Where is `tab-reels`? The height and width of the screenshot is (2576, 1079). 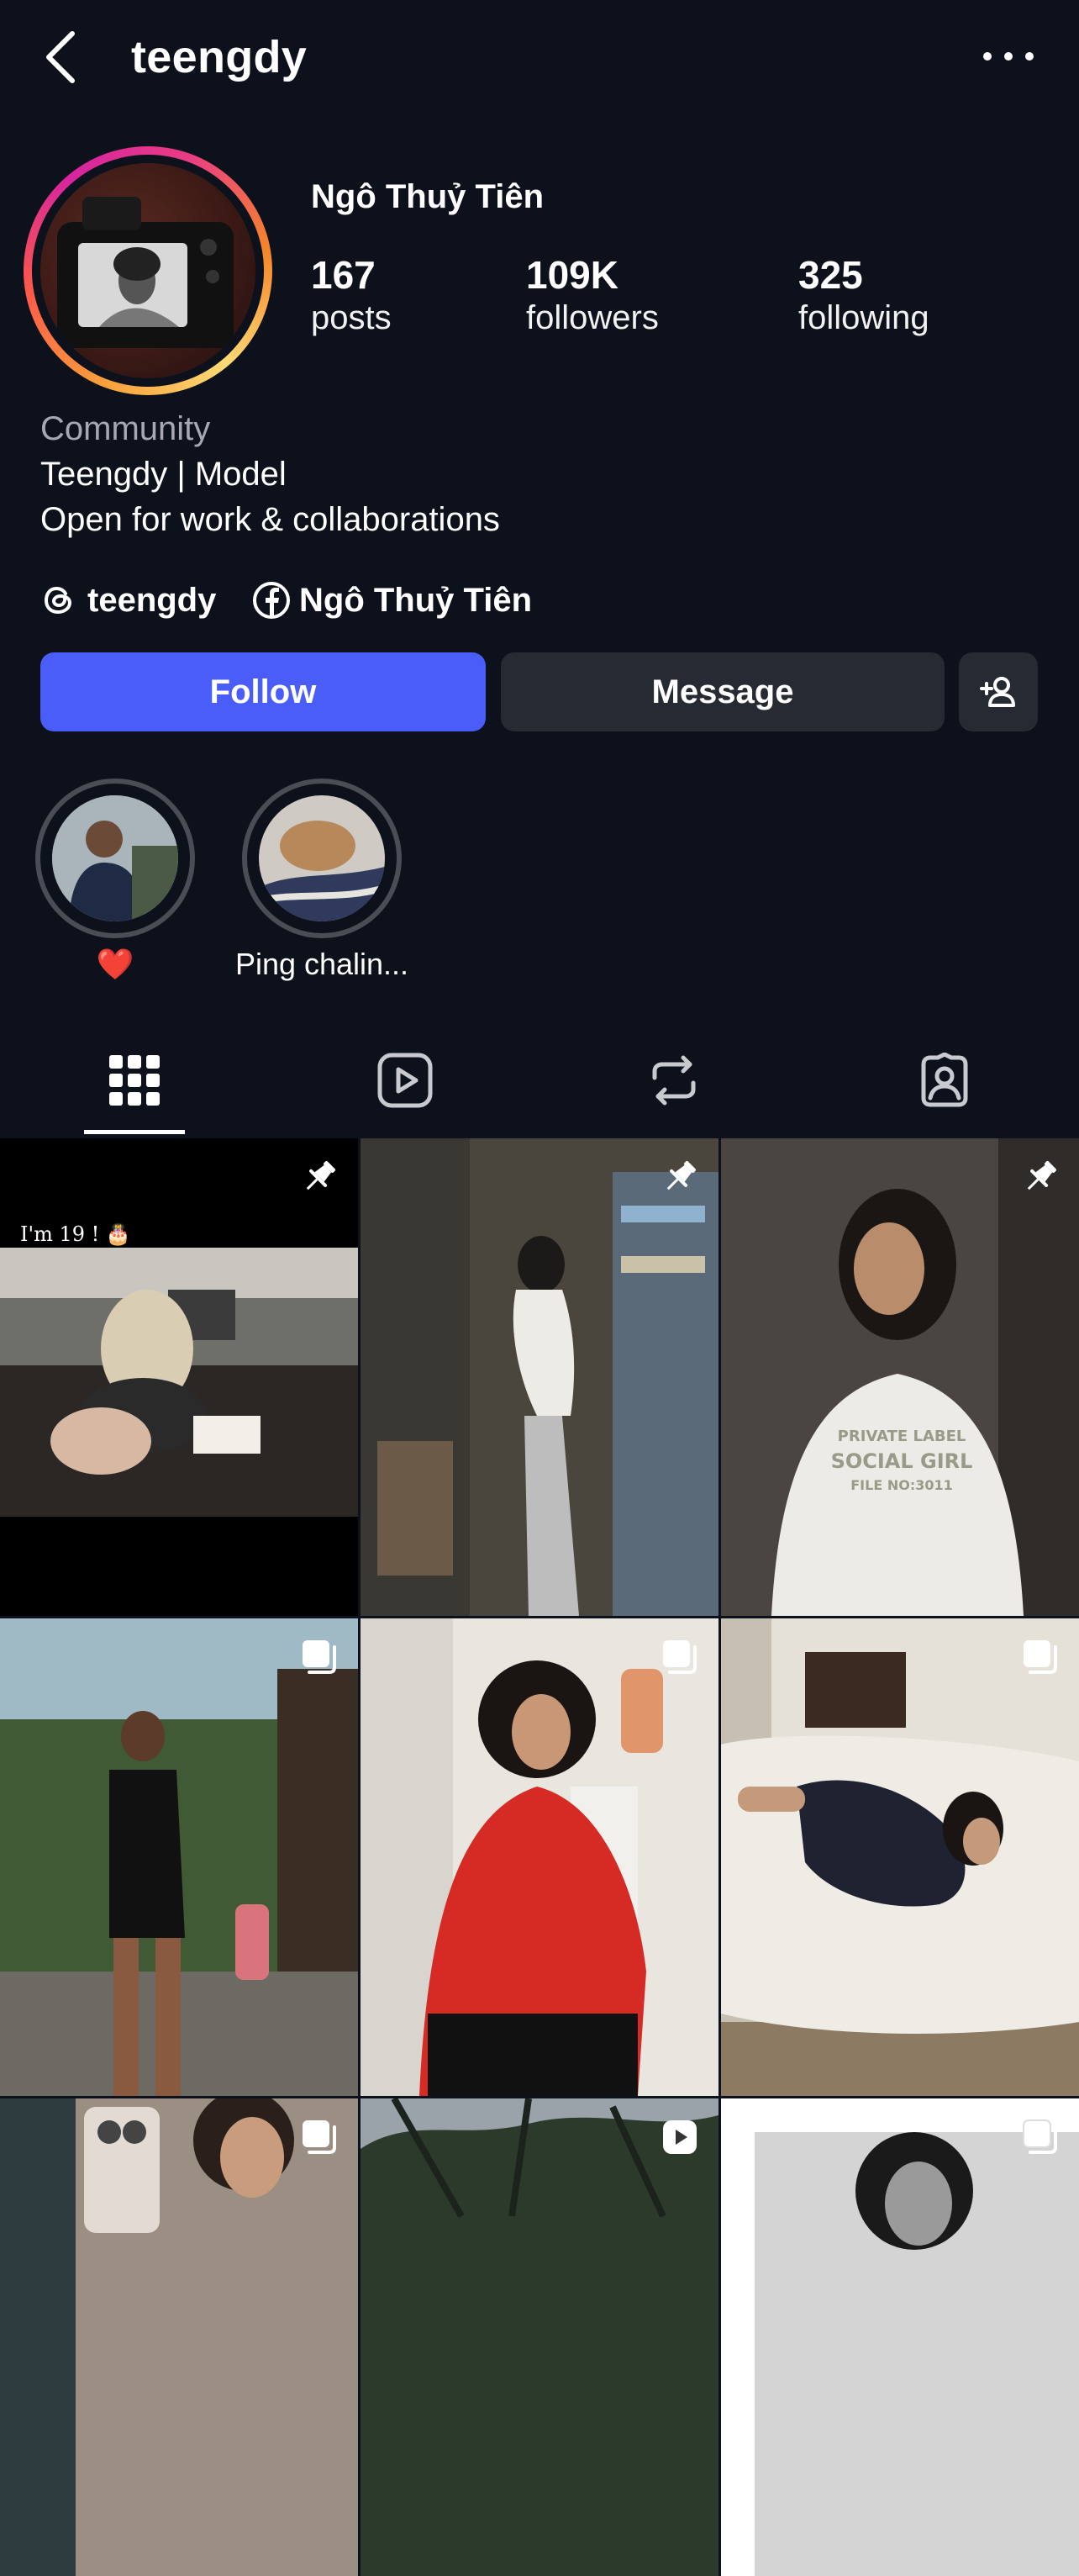 tab-reels is located at coordinates (405, 1080).